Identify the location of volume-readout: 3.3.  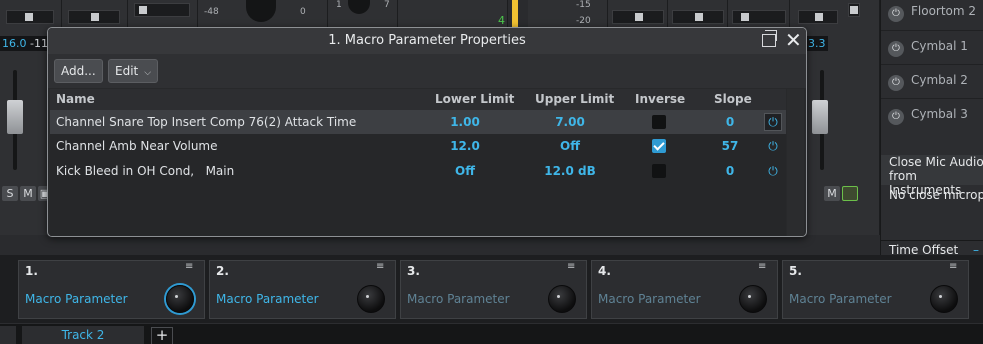
(817, 43).